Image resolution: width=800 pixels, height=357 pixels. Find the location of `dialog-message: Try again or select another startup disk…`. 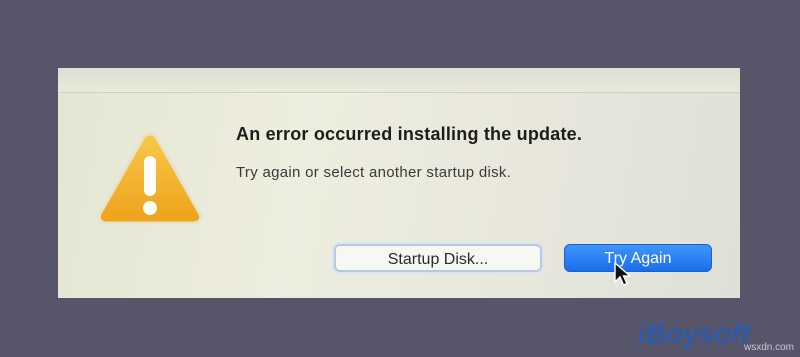

dialog-message: Try again or select another startup disk… is located at coordinates (374, 172).